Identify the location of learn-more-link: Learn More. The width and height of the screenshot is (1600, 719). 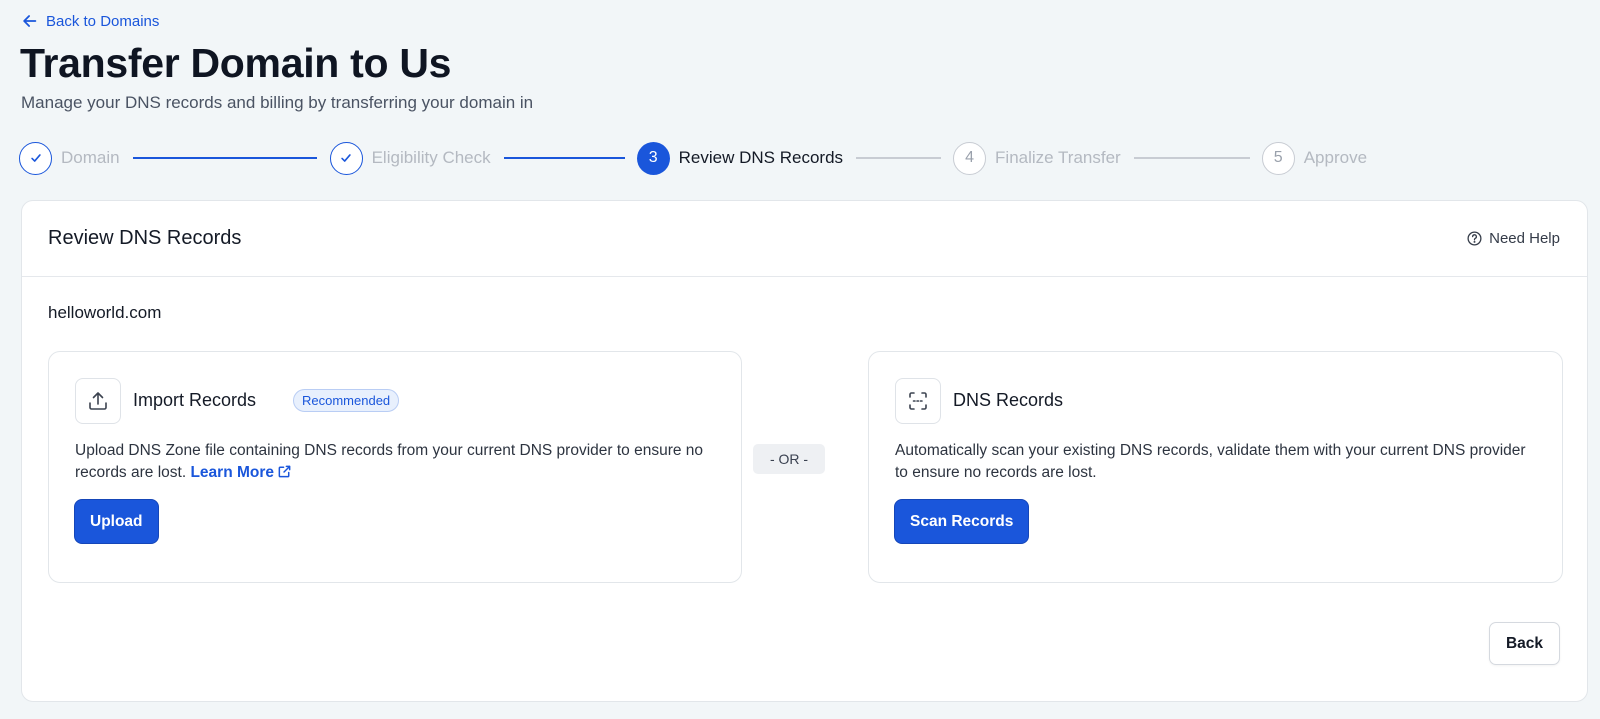
(241, 472).